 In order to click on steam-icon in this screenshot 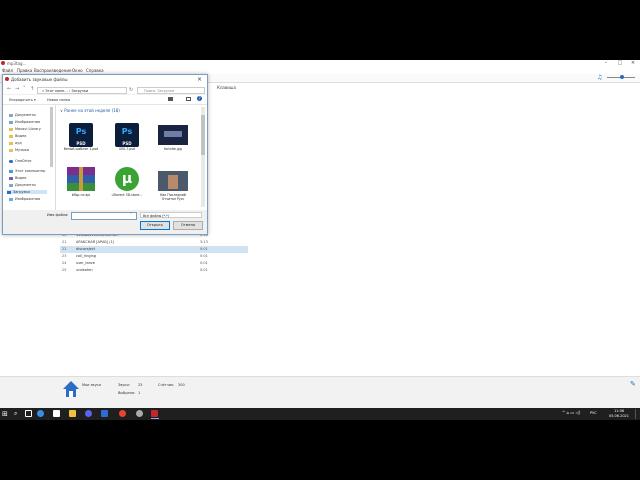, I will do `click(139, 413)`.